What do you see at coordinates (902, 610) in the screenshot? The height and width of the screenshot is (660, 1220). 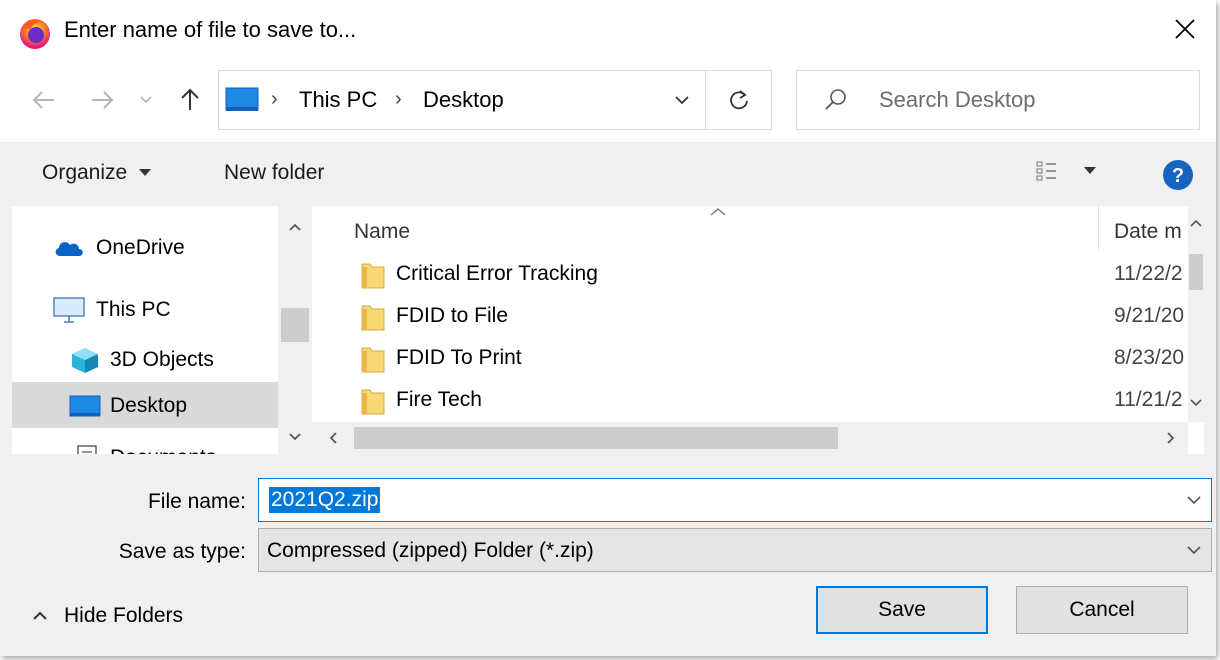 I see `save-button: Save` at bounding box center [902, 610].